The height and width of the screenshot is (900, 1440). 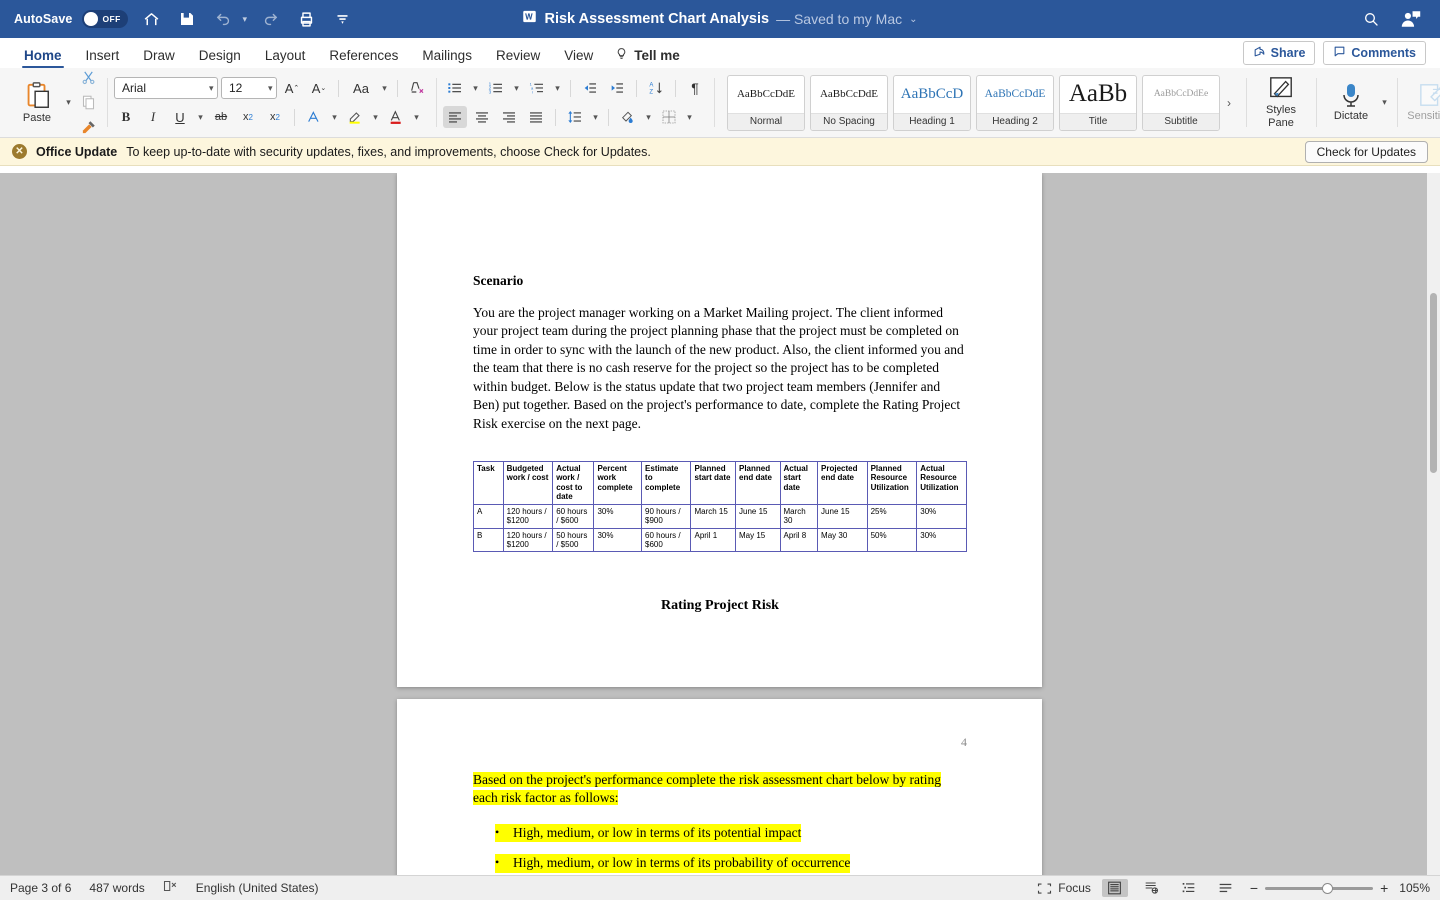 What do you see at coordinates (447, 58) in the screenshot?
I see `tab-mailings: Mailings` at bounding box center [447, 58].